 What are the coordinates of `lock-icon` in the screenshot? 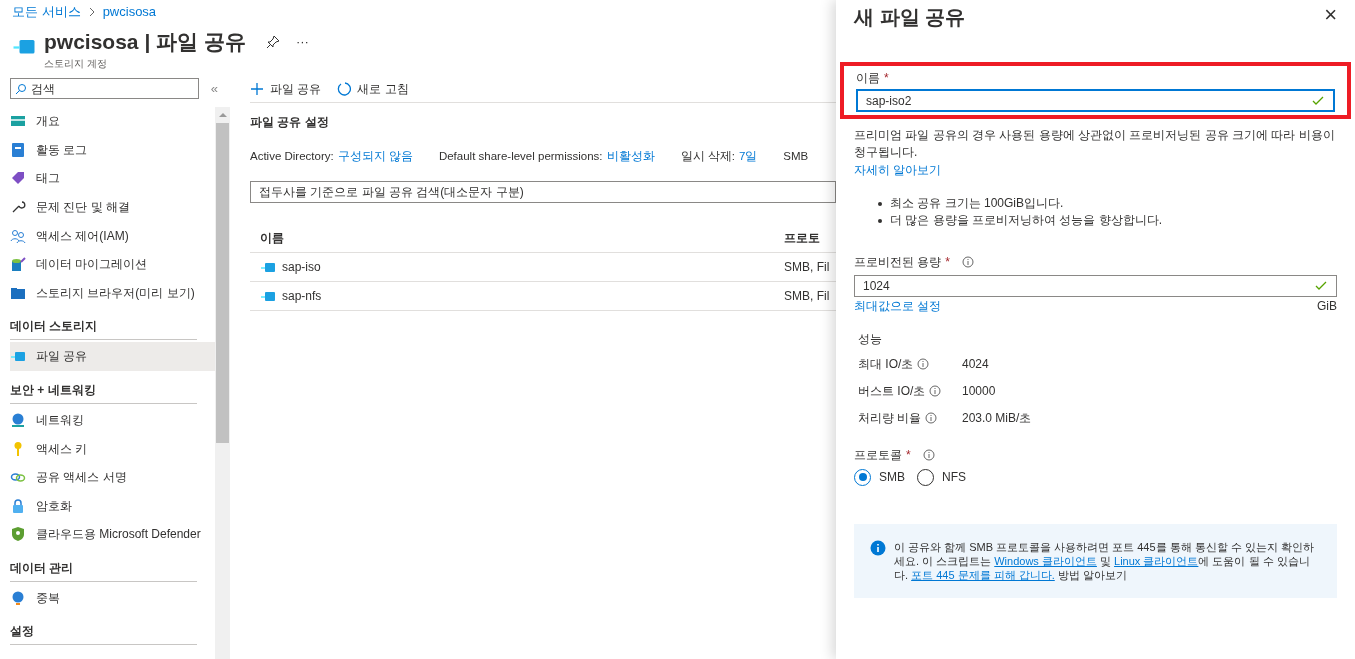 It's located at (18, 505).